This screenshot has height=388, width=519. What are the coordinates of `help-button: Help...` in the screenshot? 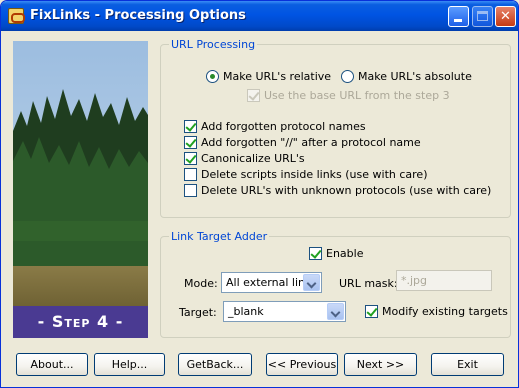 It's located at (129, 364).